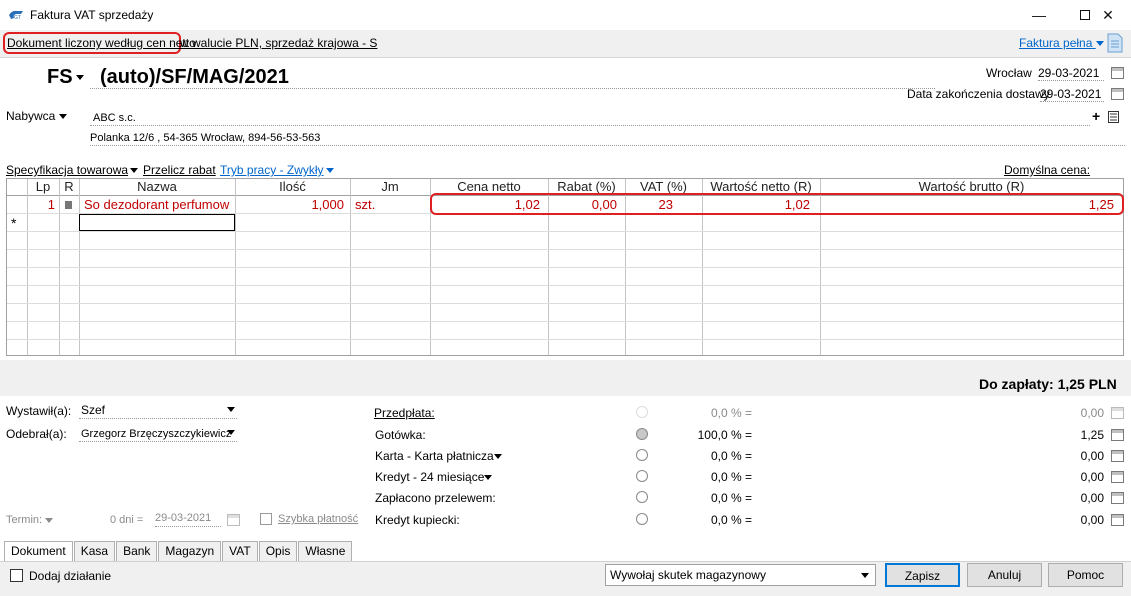 This screenshot has width=1131, height=596. What do you see at coordinates (93, 410) in the screenshot?
I see `issued-by-value: Szef` at bounding box center [93, 410].